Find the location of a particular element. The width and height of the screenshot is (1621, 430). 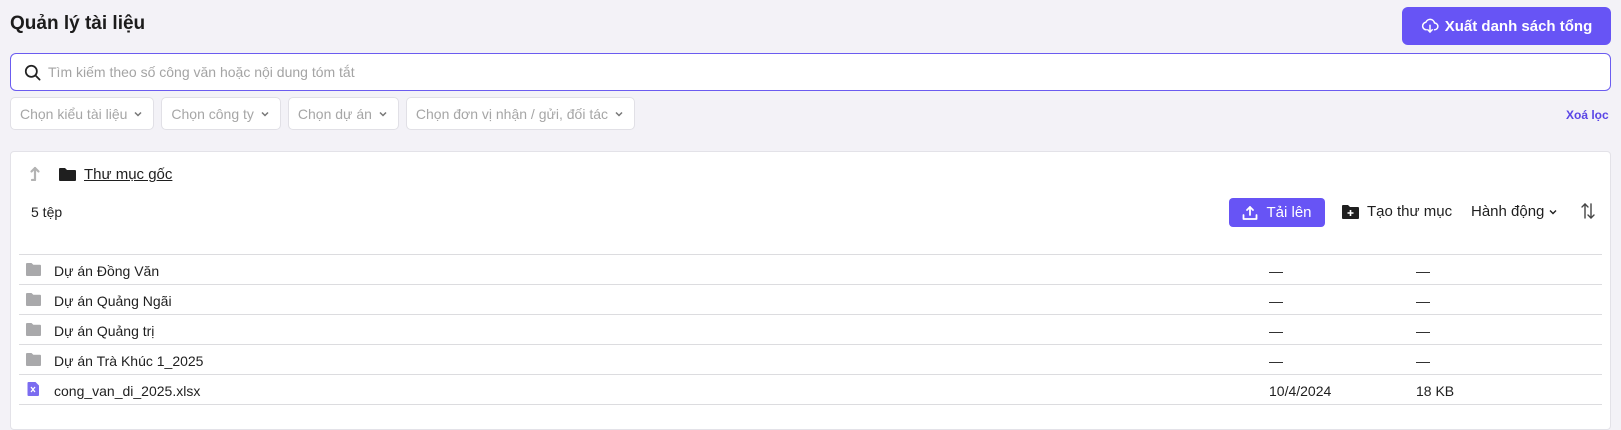

file-date: 10/4/2024 is located at coordinates (1300, 391).